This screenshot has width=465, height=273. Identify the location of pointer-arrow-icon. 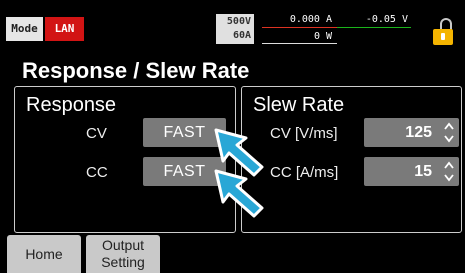
(239, 193).